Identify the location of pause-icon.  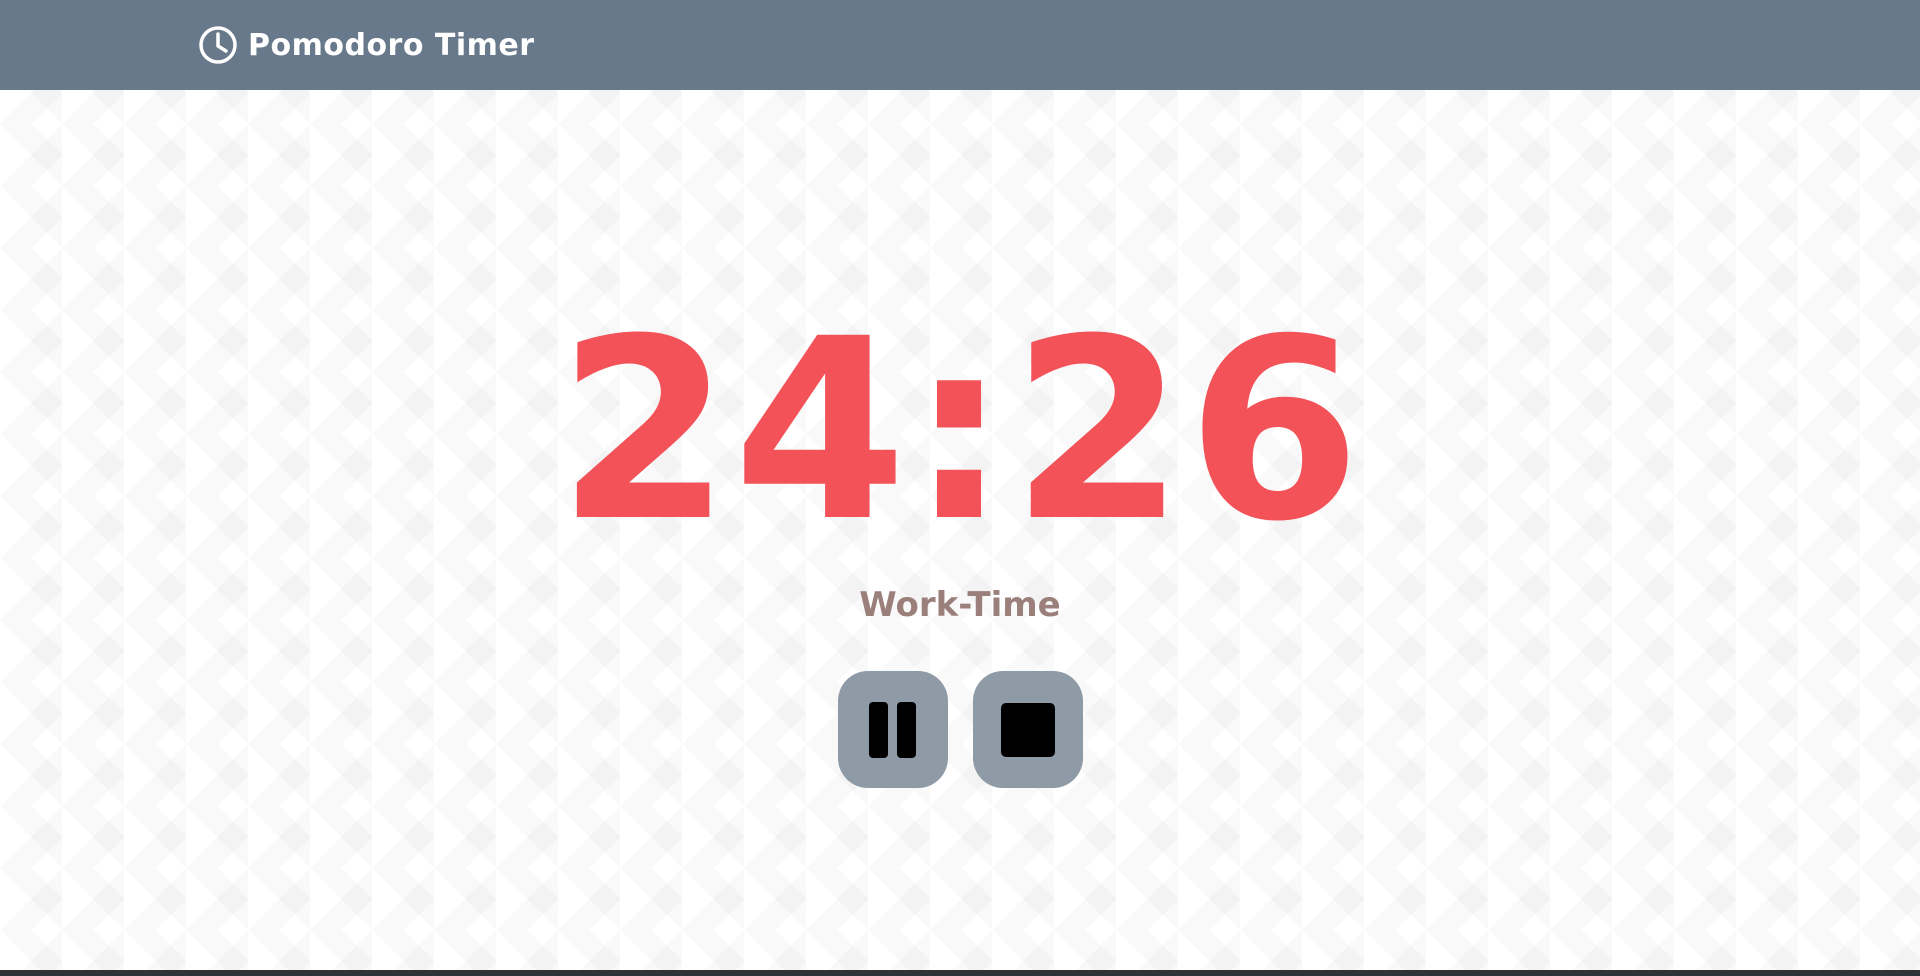
(892, 729).